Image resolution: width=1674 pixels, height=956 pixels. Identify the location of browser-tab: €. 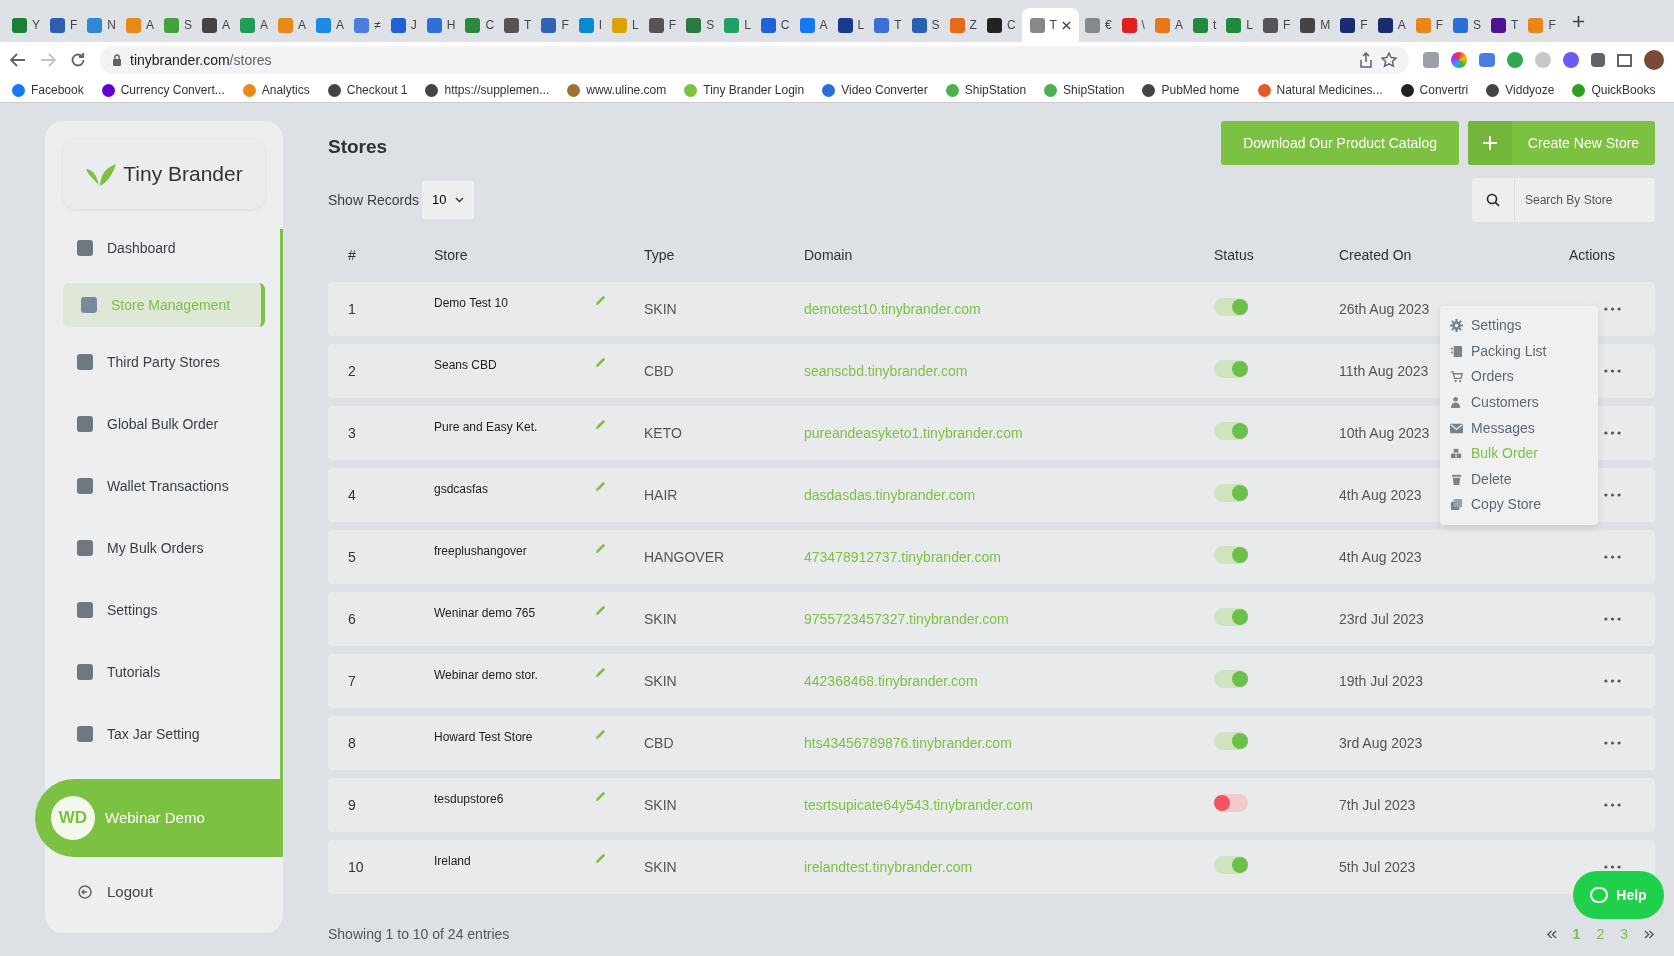
(1098, 25).